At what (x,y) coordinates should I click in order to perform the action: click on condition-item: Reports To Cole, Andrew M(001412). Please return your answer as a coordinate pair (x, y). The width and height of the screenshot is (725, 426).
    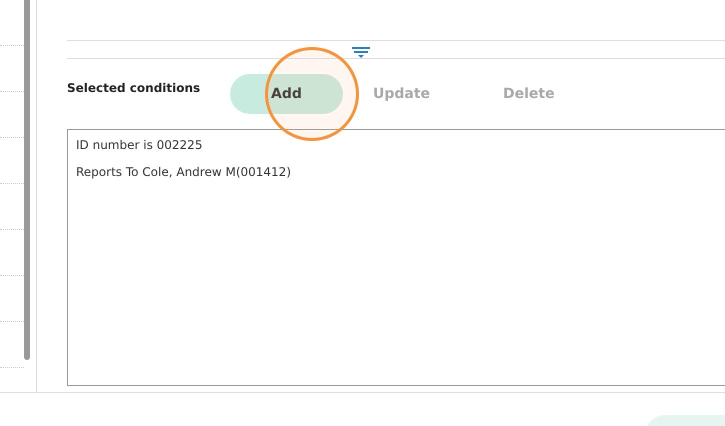
    Looking at the image, I should click on (396, 176).